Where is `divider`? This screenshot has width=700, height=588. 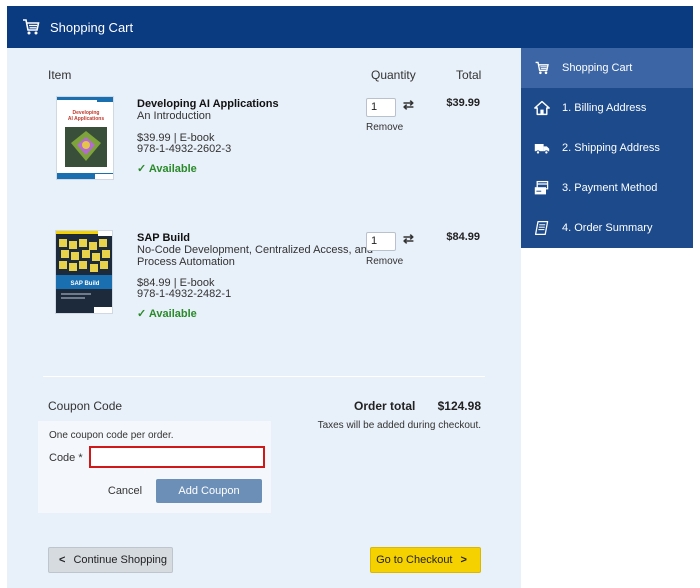 divider is located at coordinates (264, 376).